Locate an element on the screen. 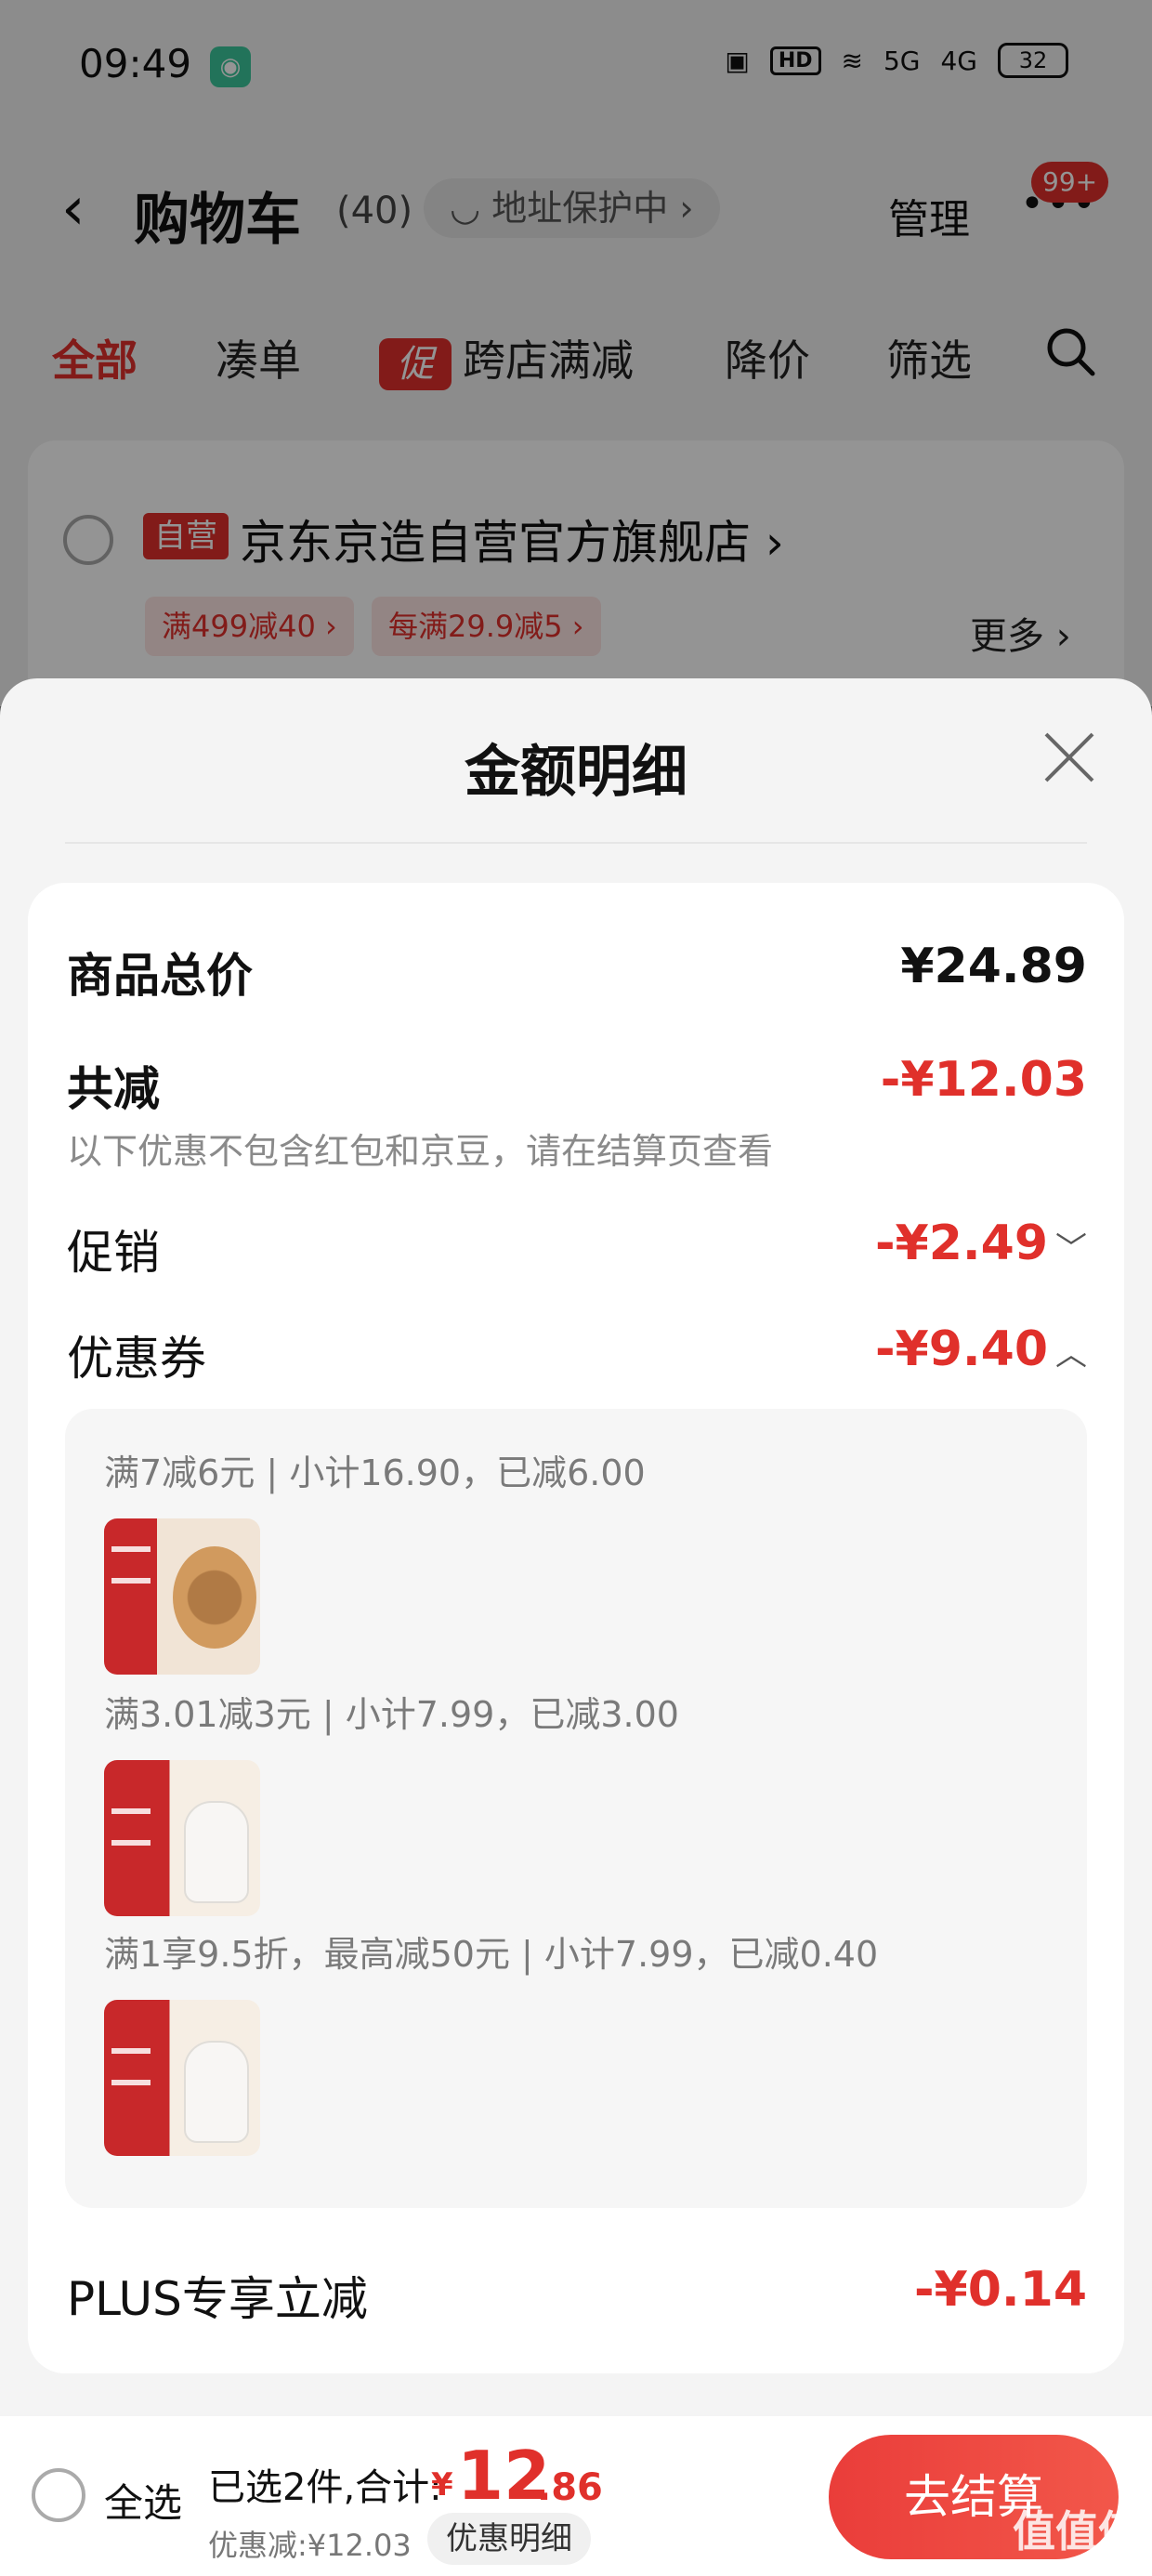 The height and width of the screenshot is (2576, 1152). total-price-label: 商品总价 is located at coordinates (160, 976).